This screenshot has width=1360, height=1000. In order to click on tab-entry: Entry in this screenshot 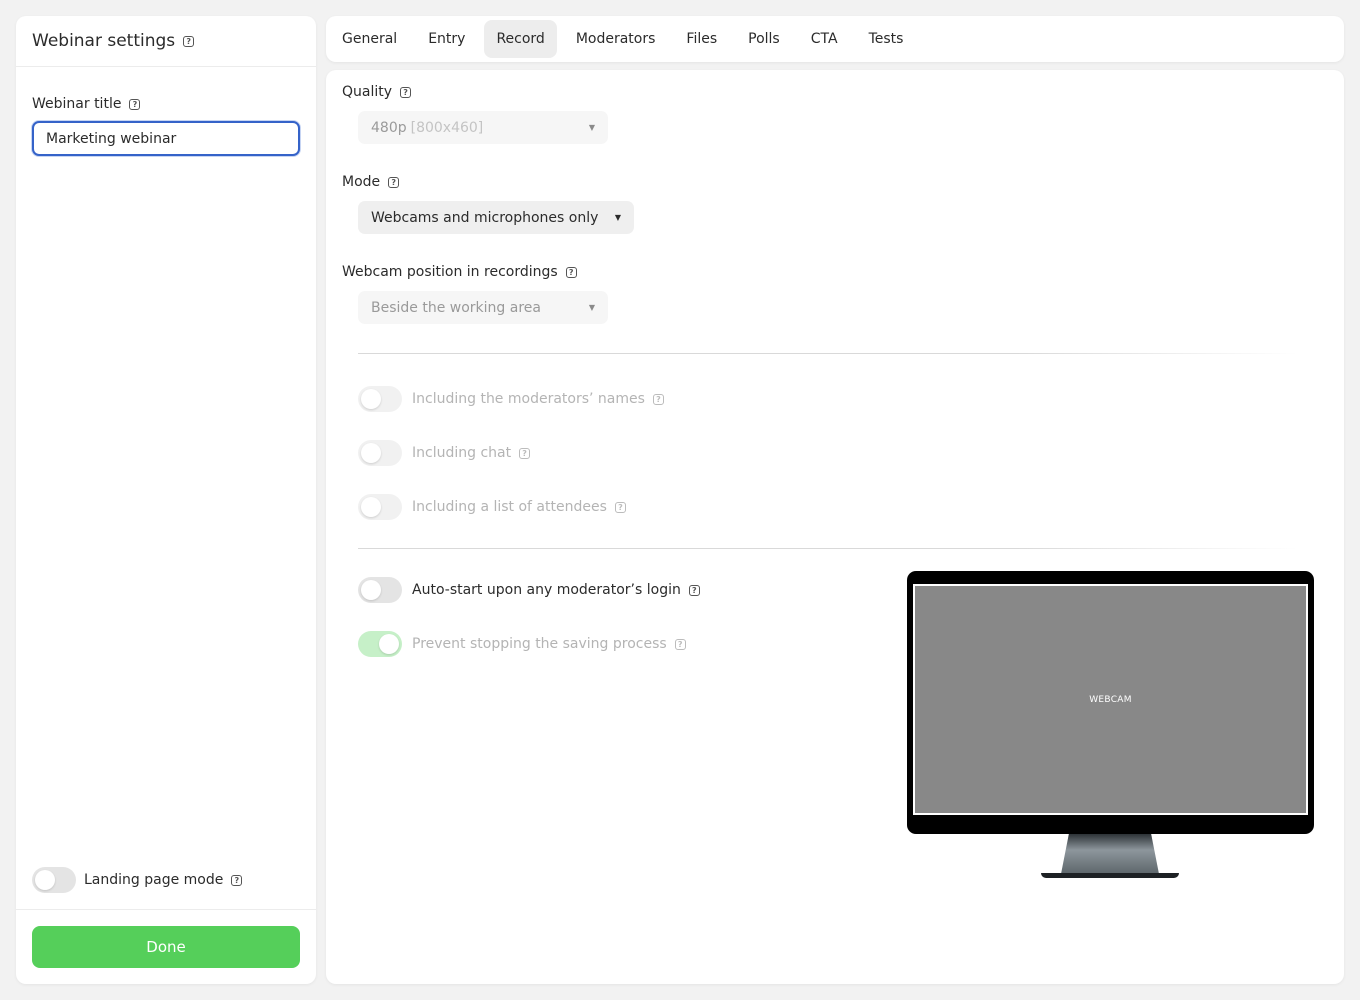, I will do `click(446, 39)`.